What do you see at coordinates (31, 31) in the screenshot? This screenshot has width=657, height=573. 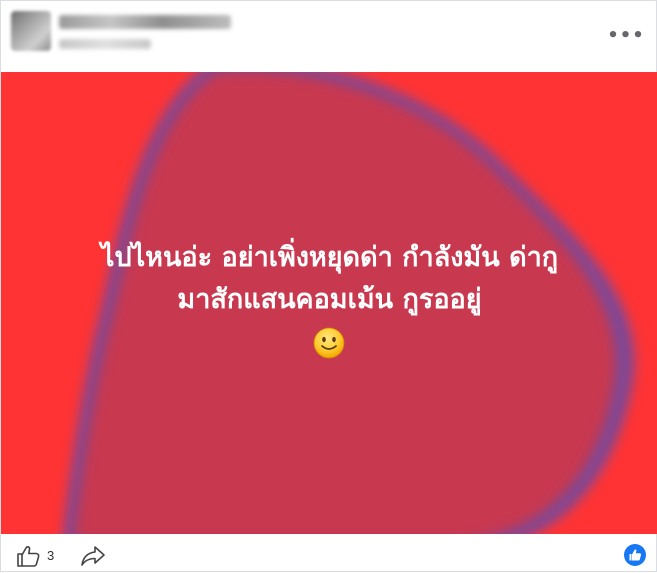 I see `avatar` at bounding box center [31, 31].